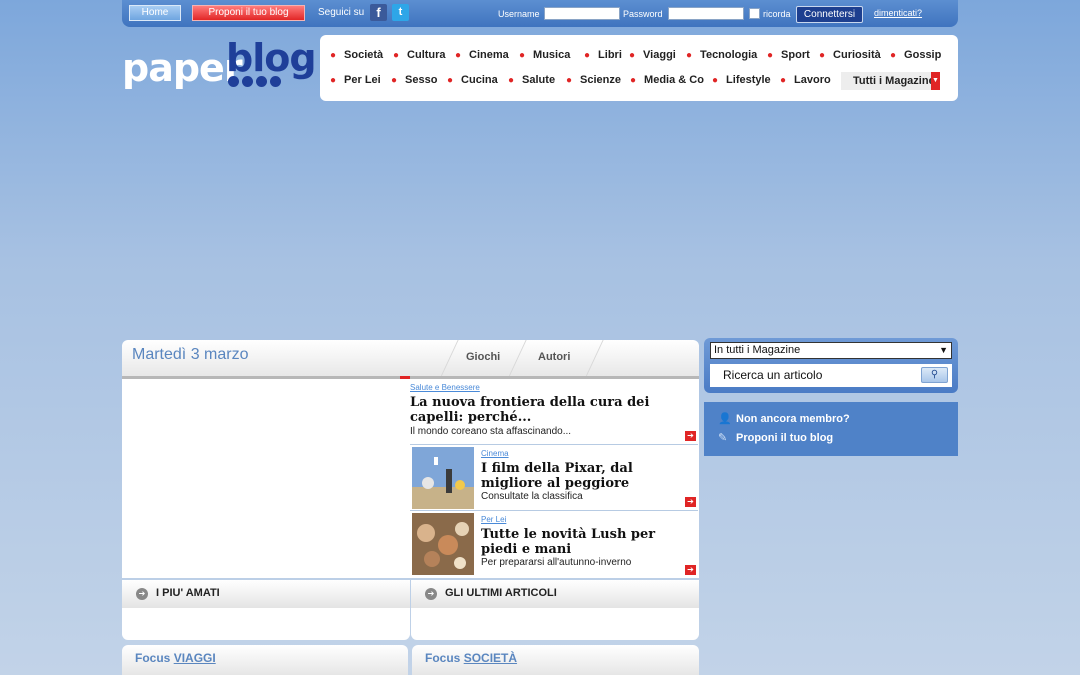  What do you see at coordinates (531, 80) in the screenshot?
I see `nav-item: ● Salute` at bounding box center [531, 80].